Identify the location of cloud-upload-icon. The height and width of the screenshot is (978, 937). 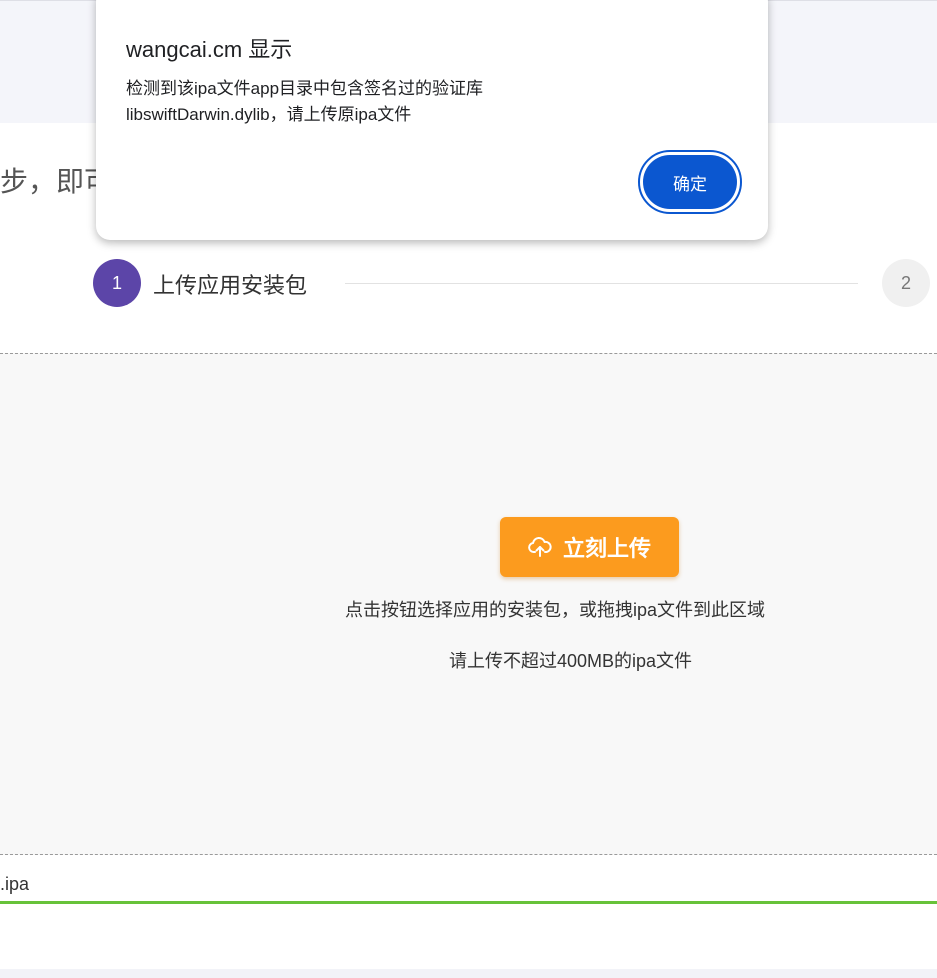
(540, 546).